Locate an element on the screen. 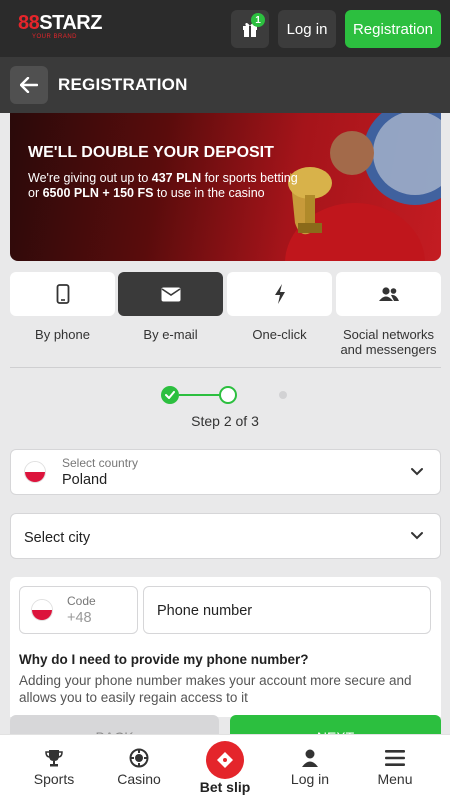 This screenshot has width=450, height=800. nav-casino: Casino is located at coordinates (139, 767).